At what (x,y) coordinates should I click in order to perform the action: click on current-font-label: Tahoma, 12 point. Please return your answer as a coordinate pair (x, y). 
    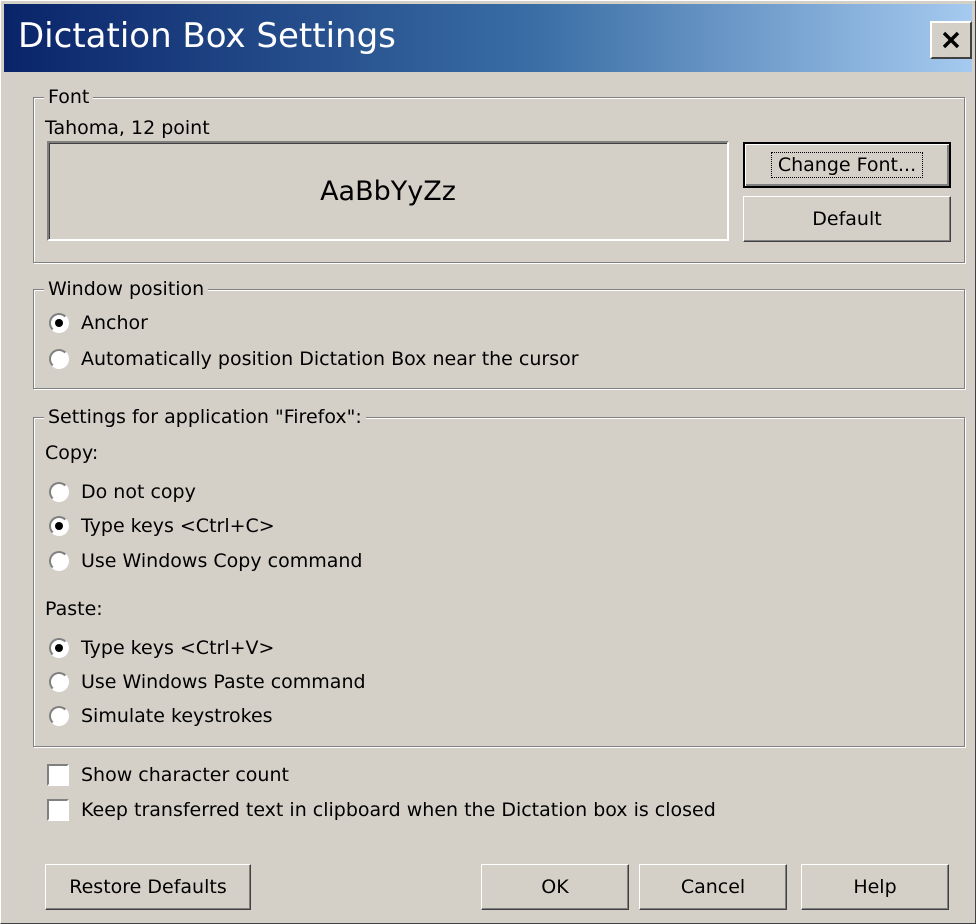
    Looking at the image, I should click on (127, 128).